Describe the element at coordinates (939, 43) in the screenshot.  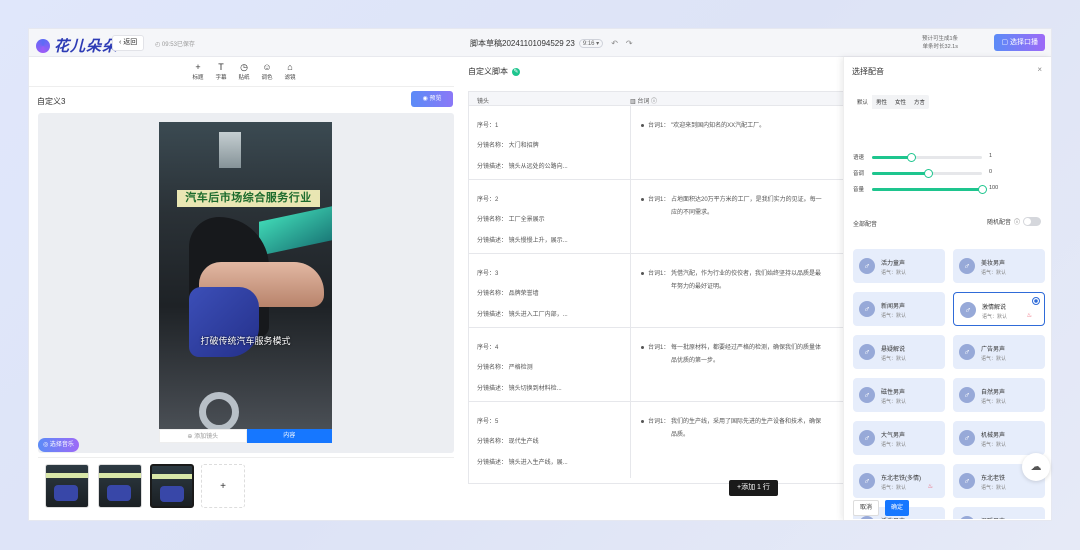
I see `generation-info: 预计可生成1条 单条时长32.1s` at that location.